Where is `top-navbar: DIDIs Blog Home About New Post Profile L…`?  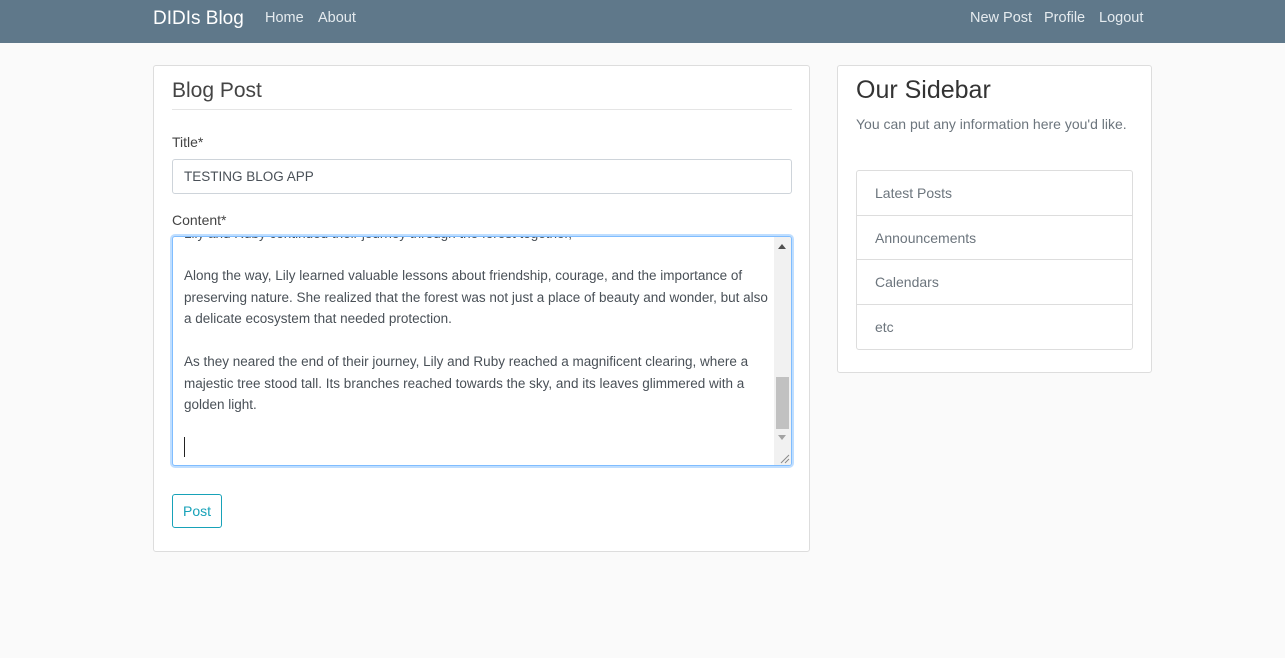
top-navbar: DIDIs Blog Home About New Post Profile L… is located at coordinates (642, 21).